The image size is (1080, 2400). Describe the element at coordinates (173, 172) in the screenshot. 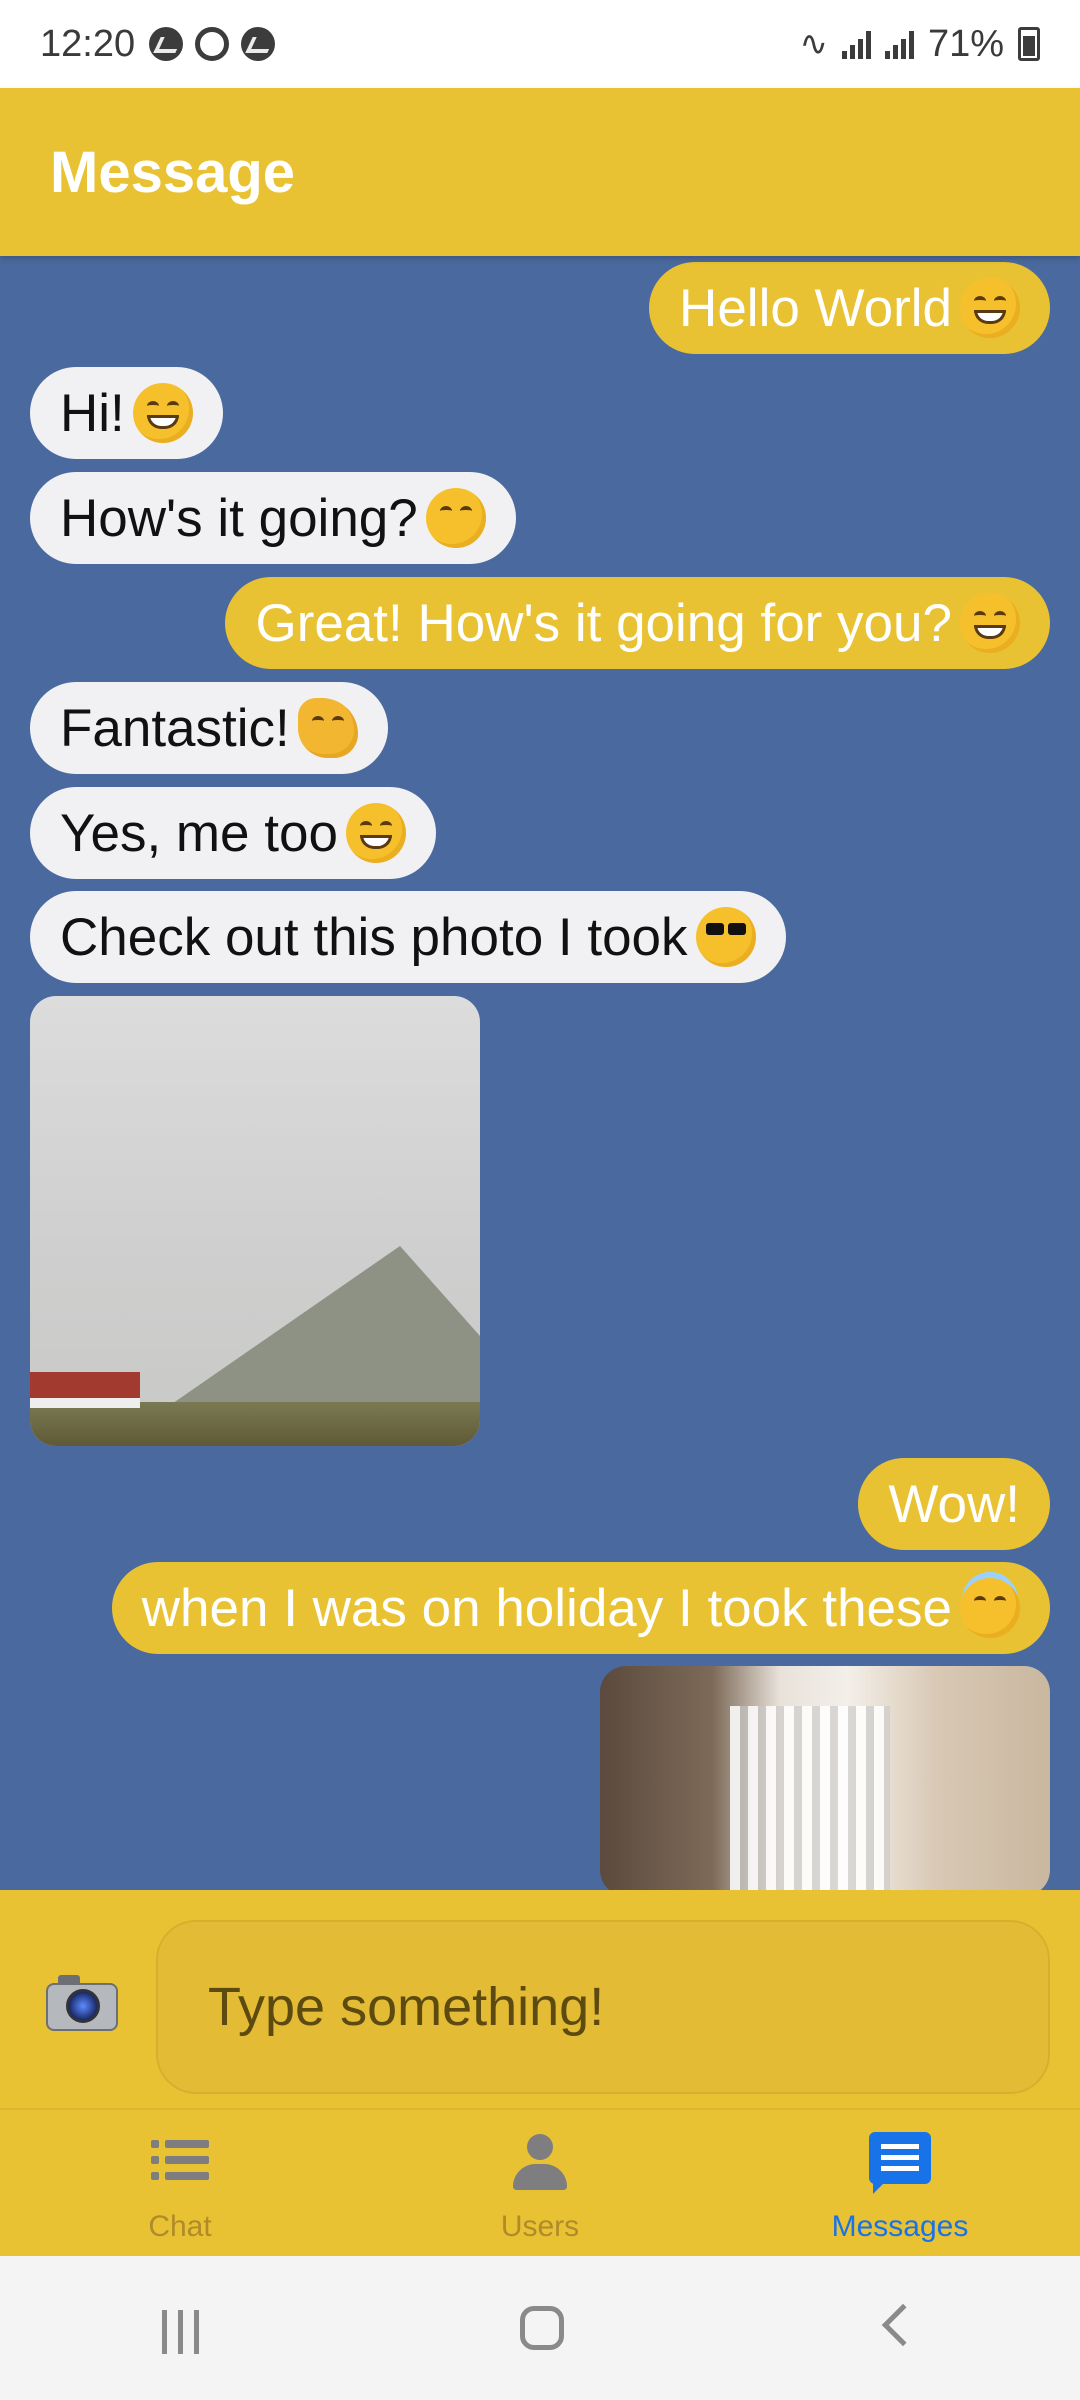

I see `page-title: Message` at that location.